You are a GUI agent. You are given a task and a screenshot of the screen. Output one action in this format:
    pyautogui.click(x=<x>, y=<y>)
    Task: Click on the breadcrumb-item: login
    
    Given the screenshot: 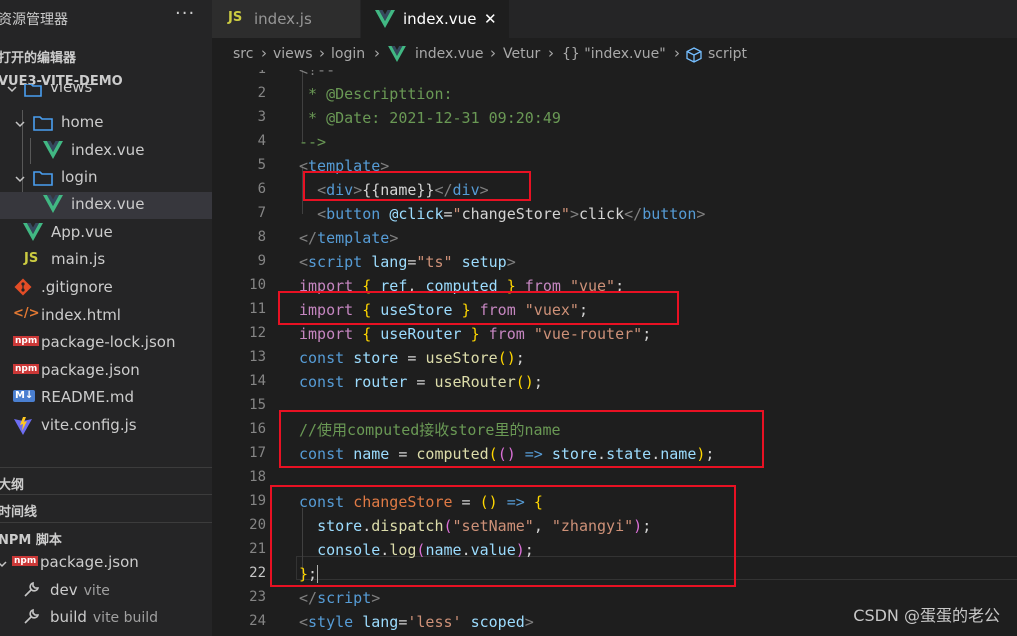 What is the action you would take?
    pyautogui.click(x=348, y=54)
    